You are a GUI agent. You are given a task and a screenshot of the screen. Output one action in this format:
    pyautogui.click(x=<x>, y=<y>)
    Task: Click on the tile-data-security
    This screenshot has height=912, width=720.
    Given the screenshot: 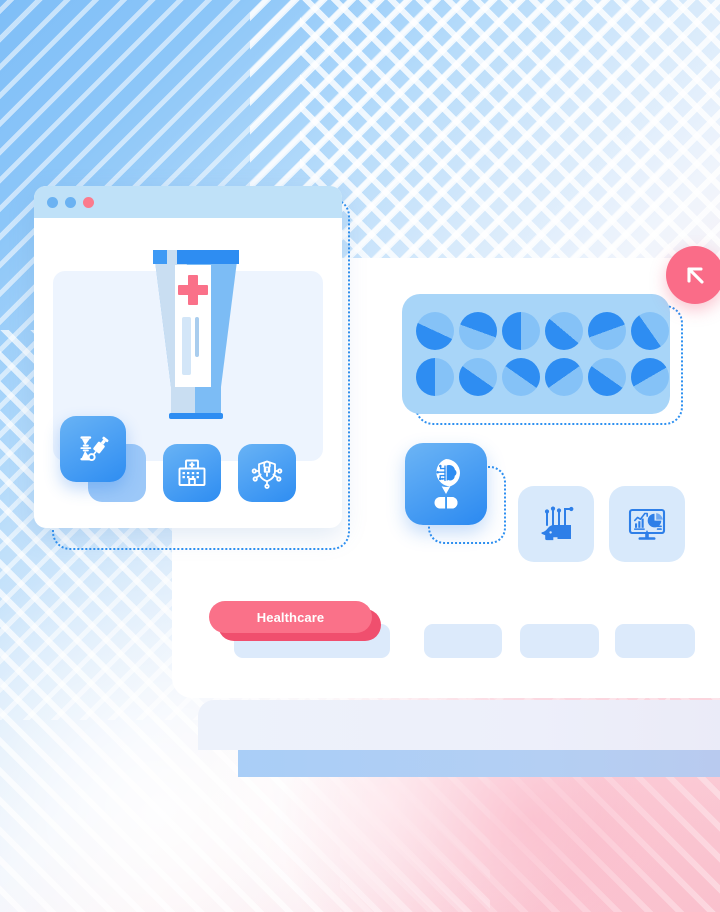 What is the action you would take?
    pyautogui.click(x=267, y=473)
    